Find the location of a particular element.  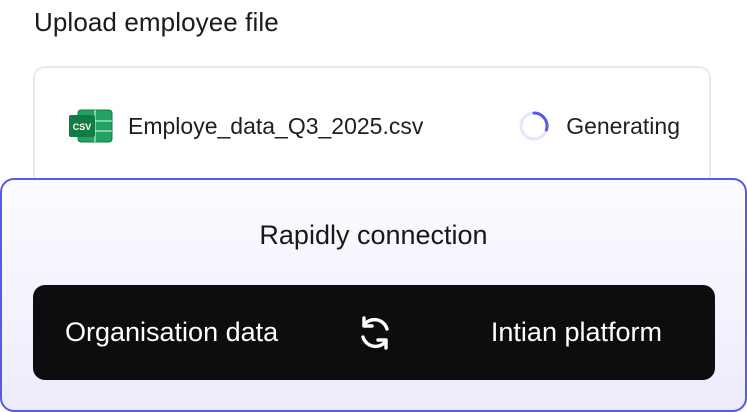

csv-icon-label: CSV is located at coordinates (82, 127).